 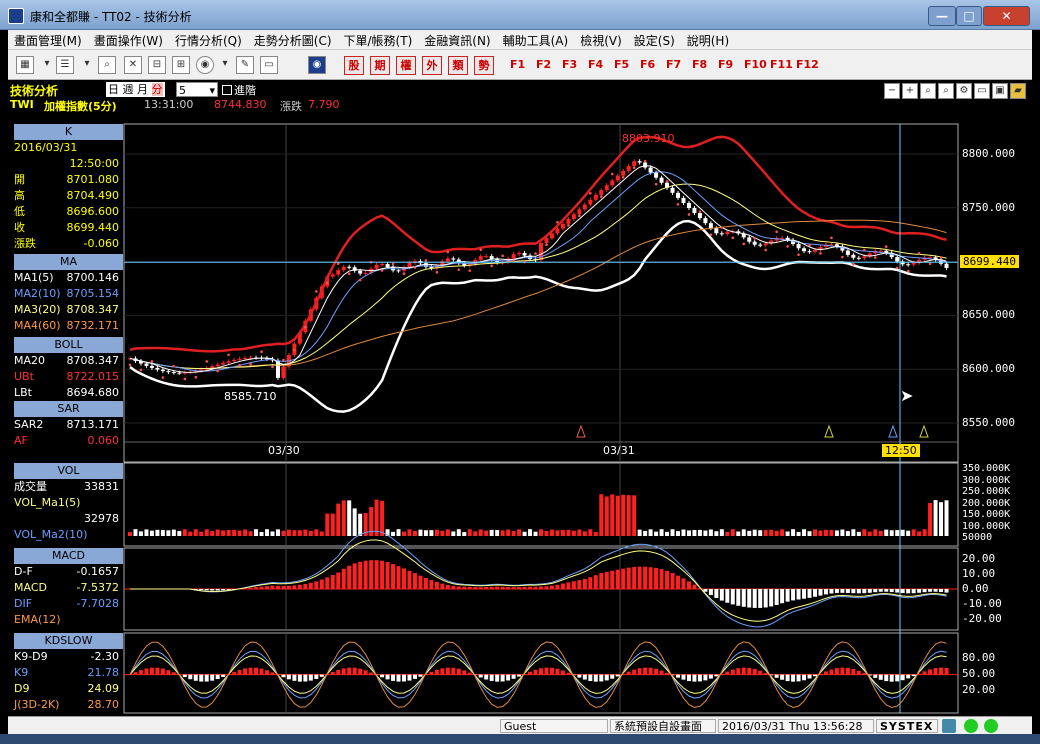 I want to click on menu-item-3: 走勢分析圖(C), so click(x=293, y=41).